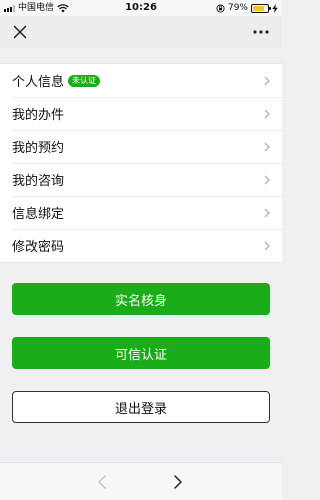 The width and height of the screenshot is (320, 500). What do you see at coordinates (141, 299) in the screenshot?
I see `real-name-verify-button: 实名核身` at bounding box center [141, 299].